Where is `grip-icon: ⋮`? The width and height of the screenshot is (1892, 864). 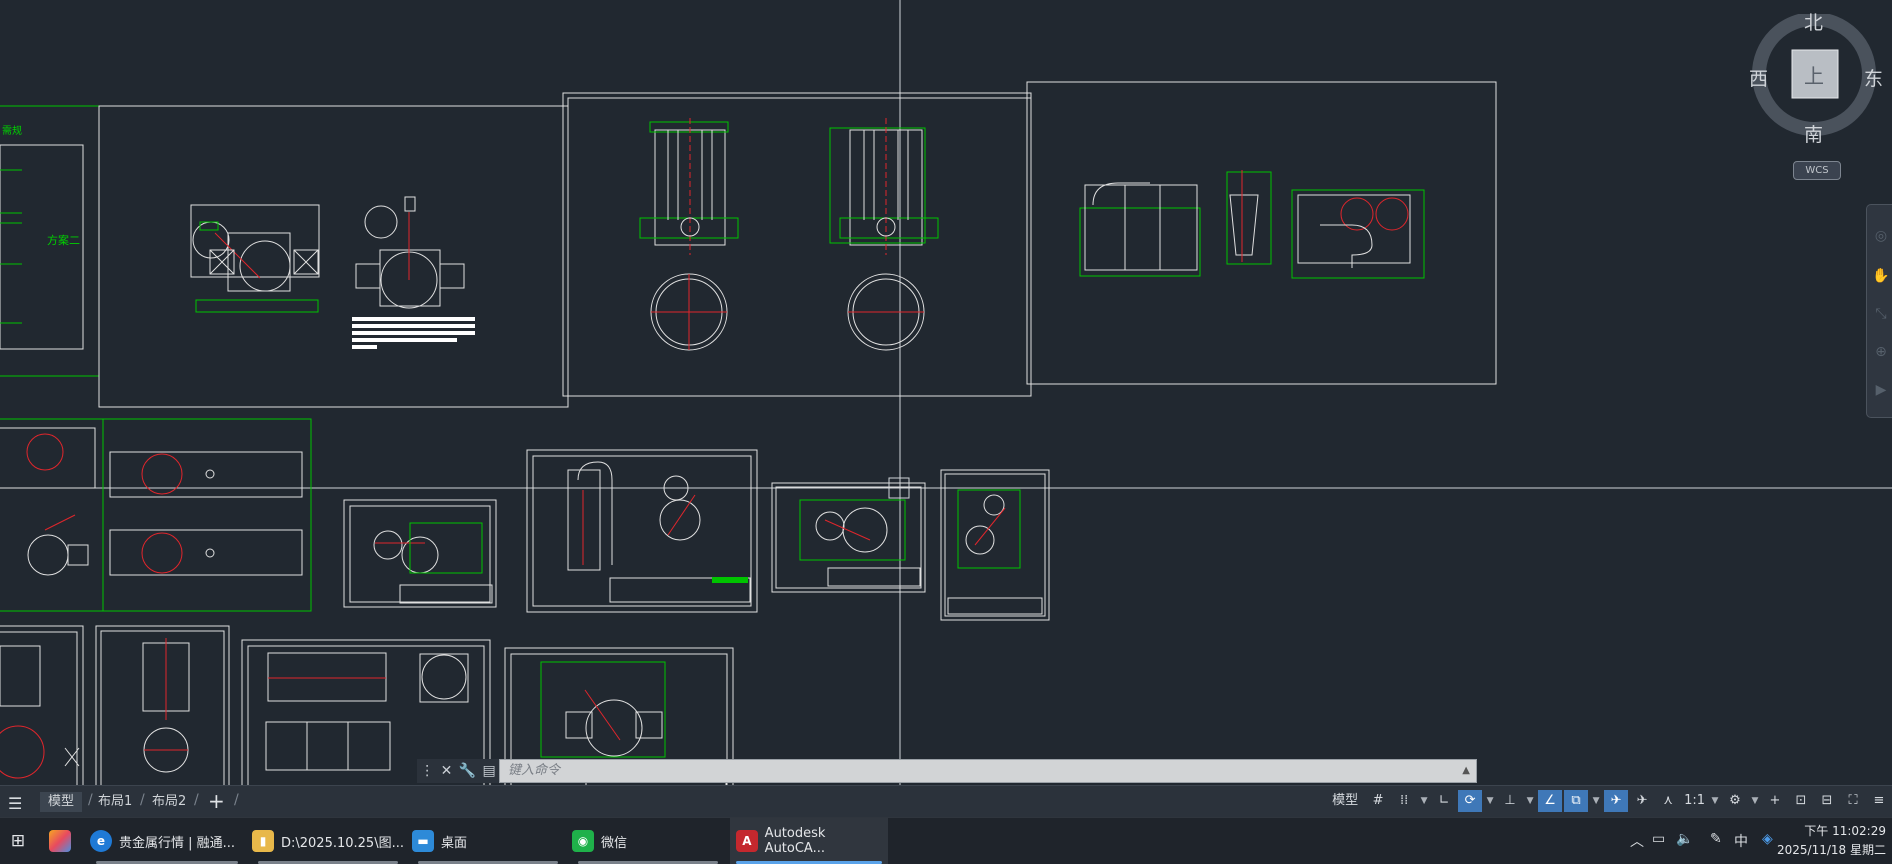
grip-icon: ⋮ is located at coordinates (427, 771).